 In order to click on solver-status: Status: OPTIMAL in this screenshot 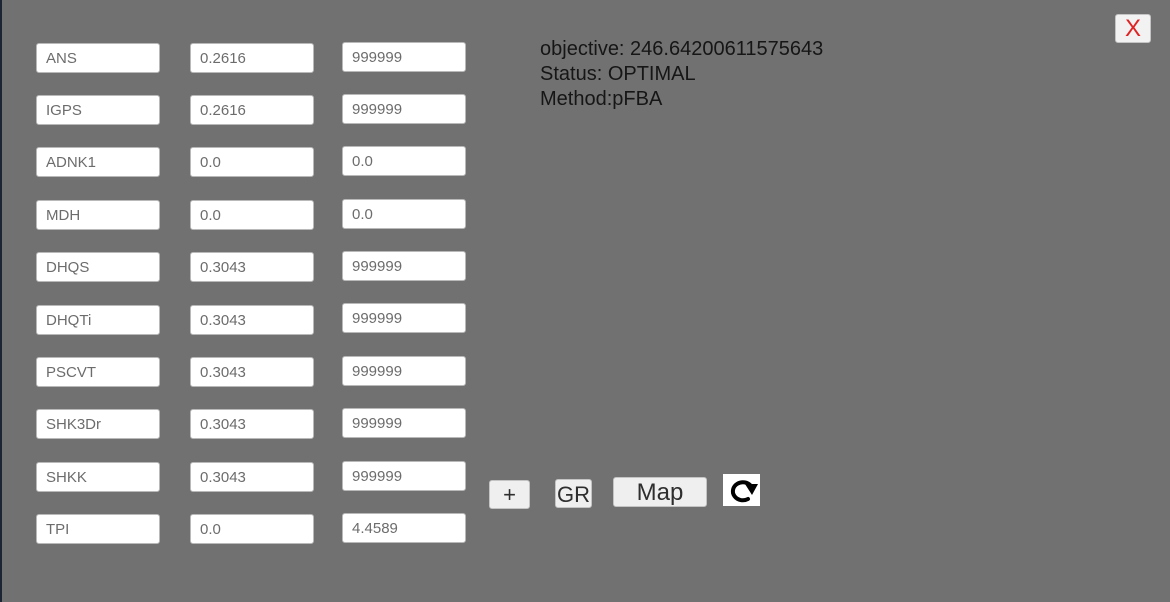, I will do `click(618, 74)`.